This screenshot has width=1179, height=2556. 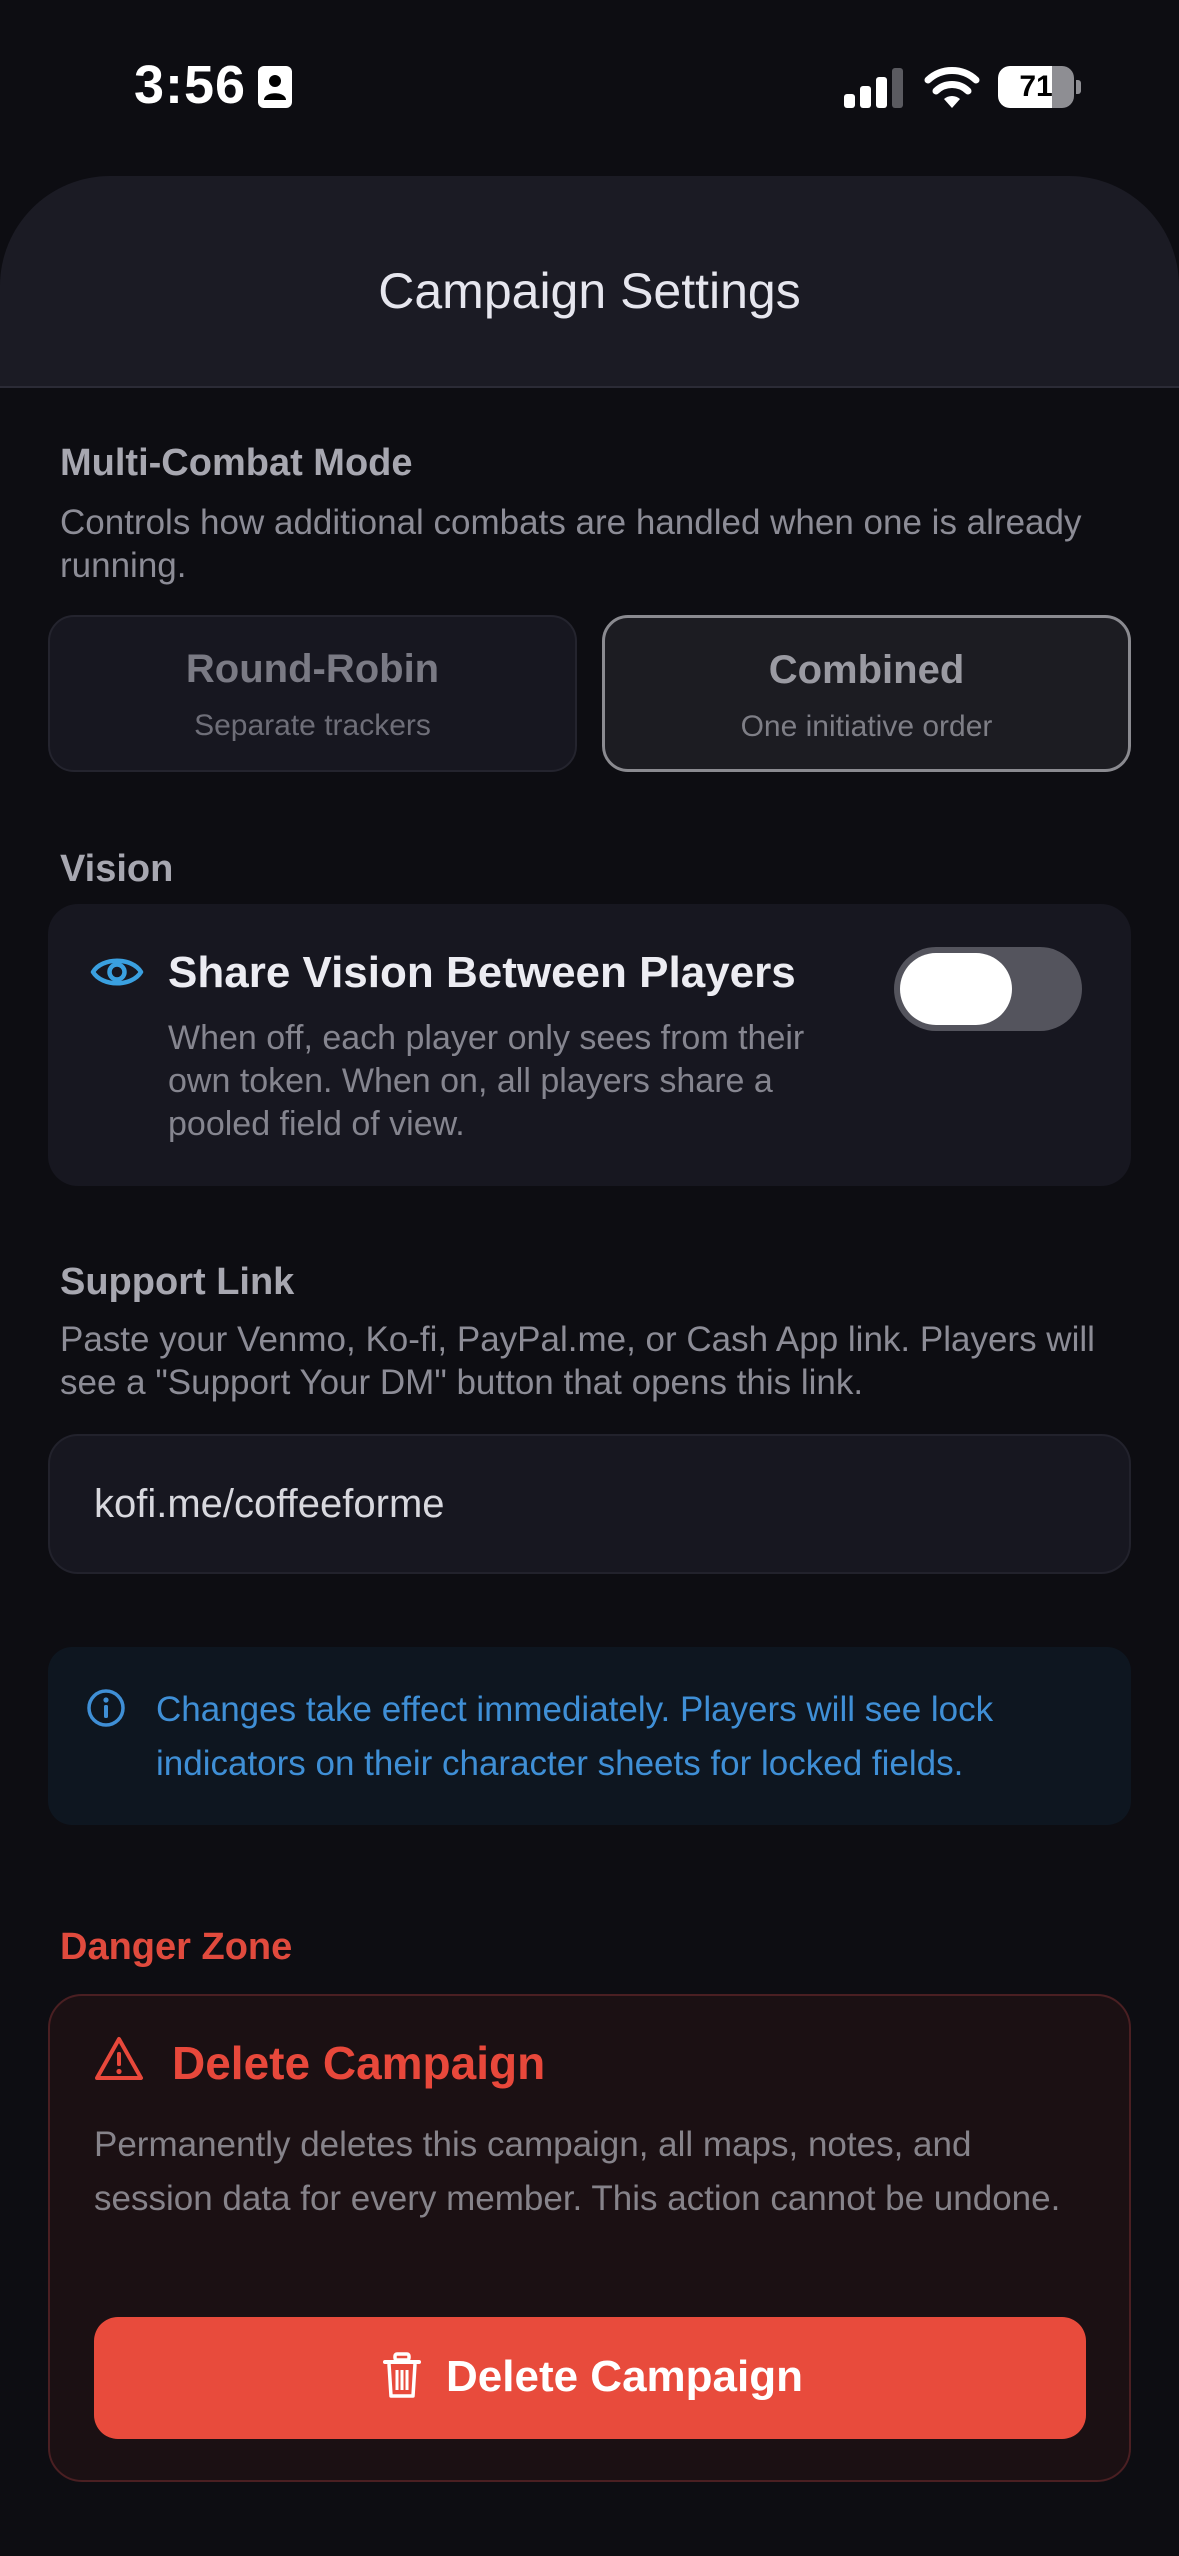 I want to click on vision-label: Vision, so click(x=117, y=869).